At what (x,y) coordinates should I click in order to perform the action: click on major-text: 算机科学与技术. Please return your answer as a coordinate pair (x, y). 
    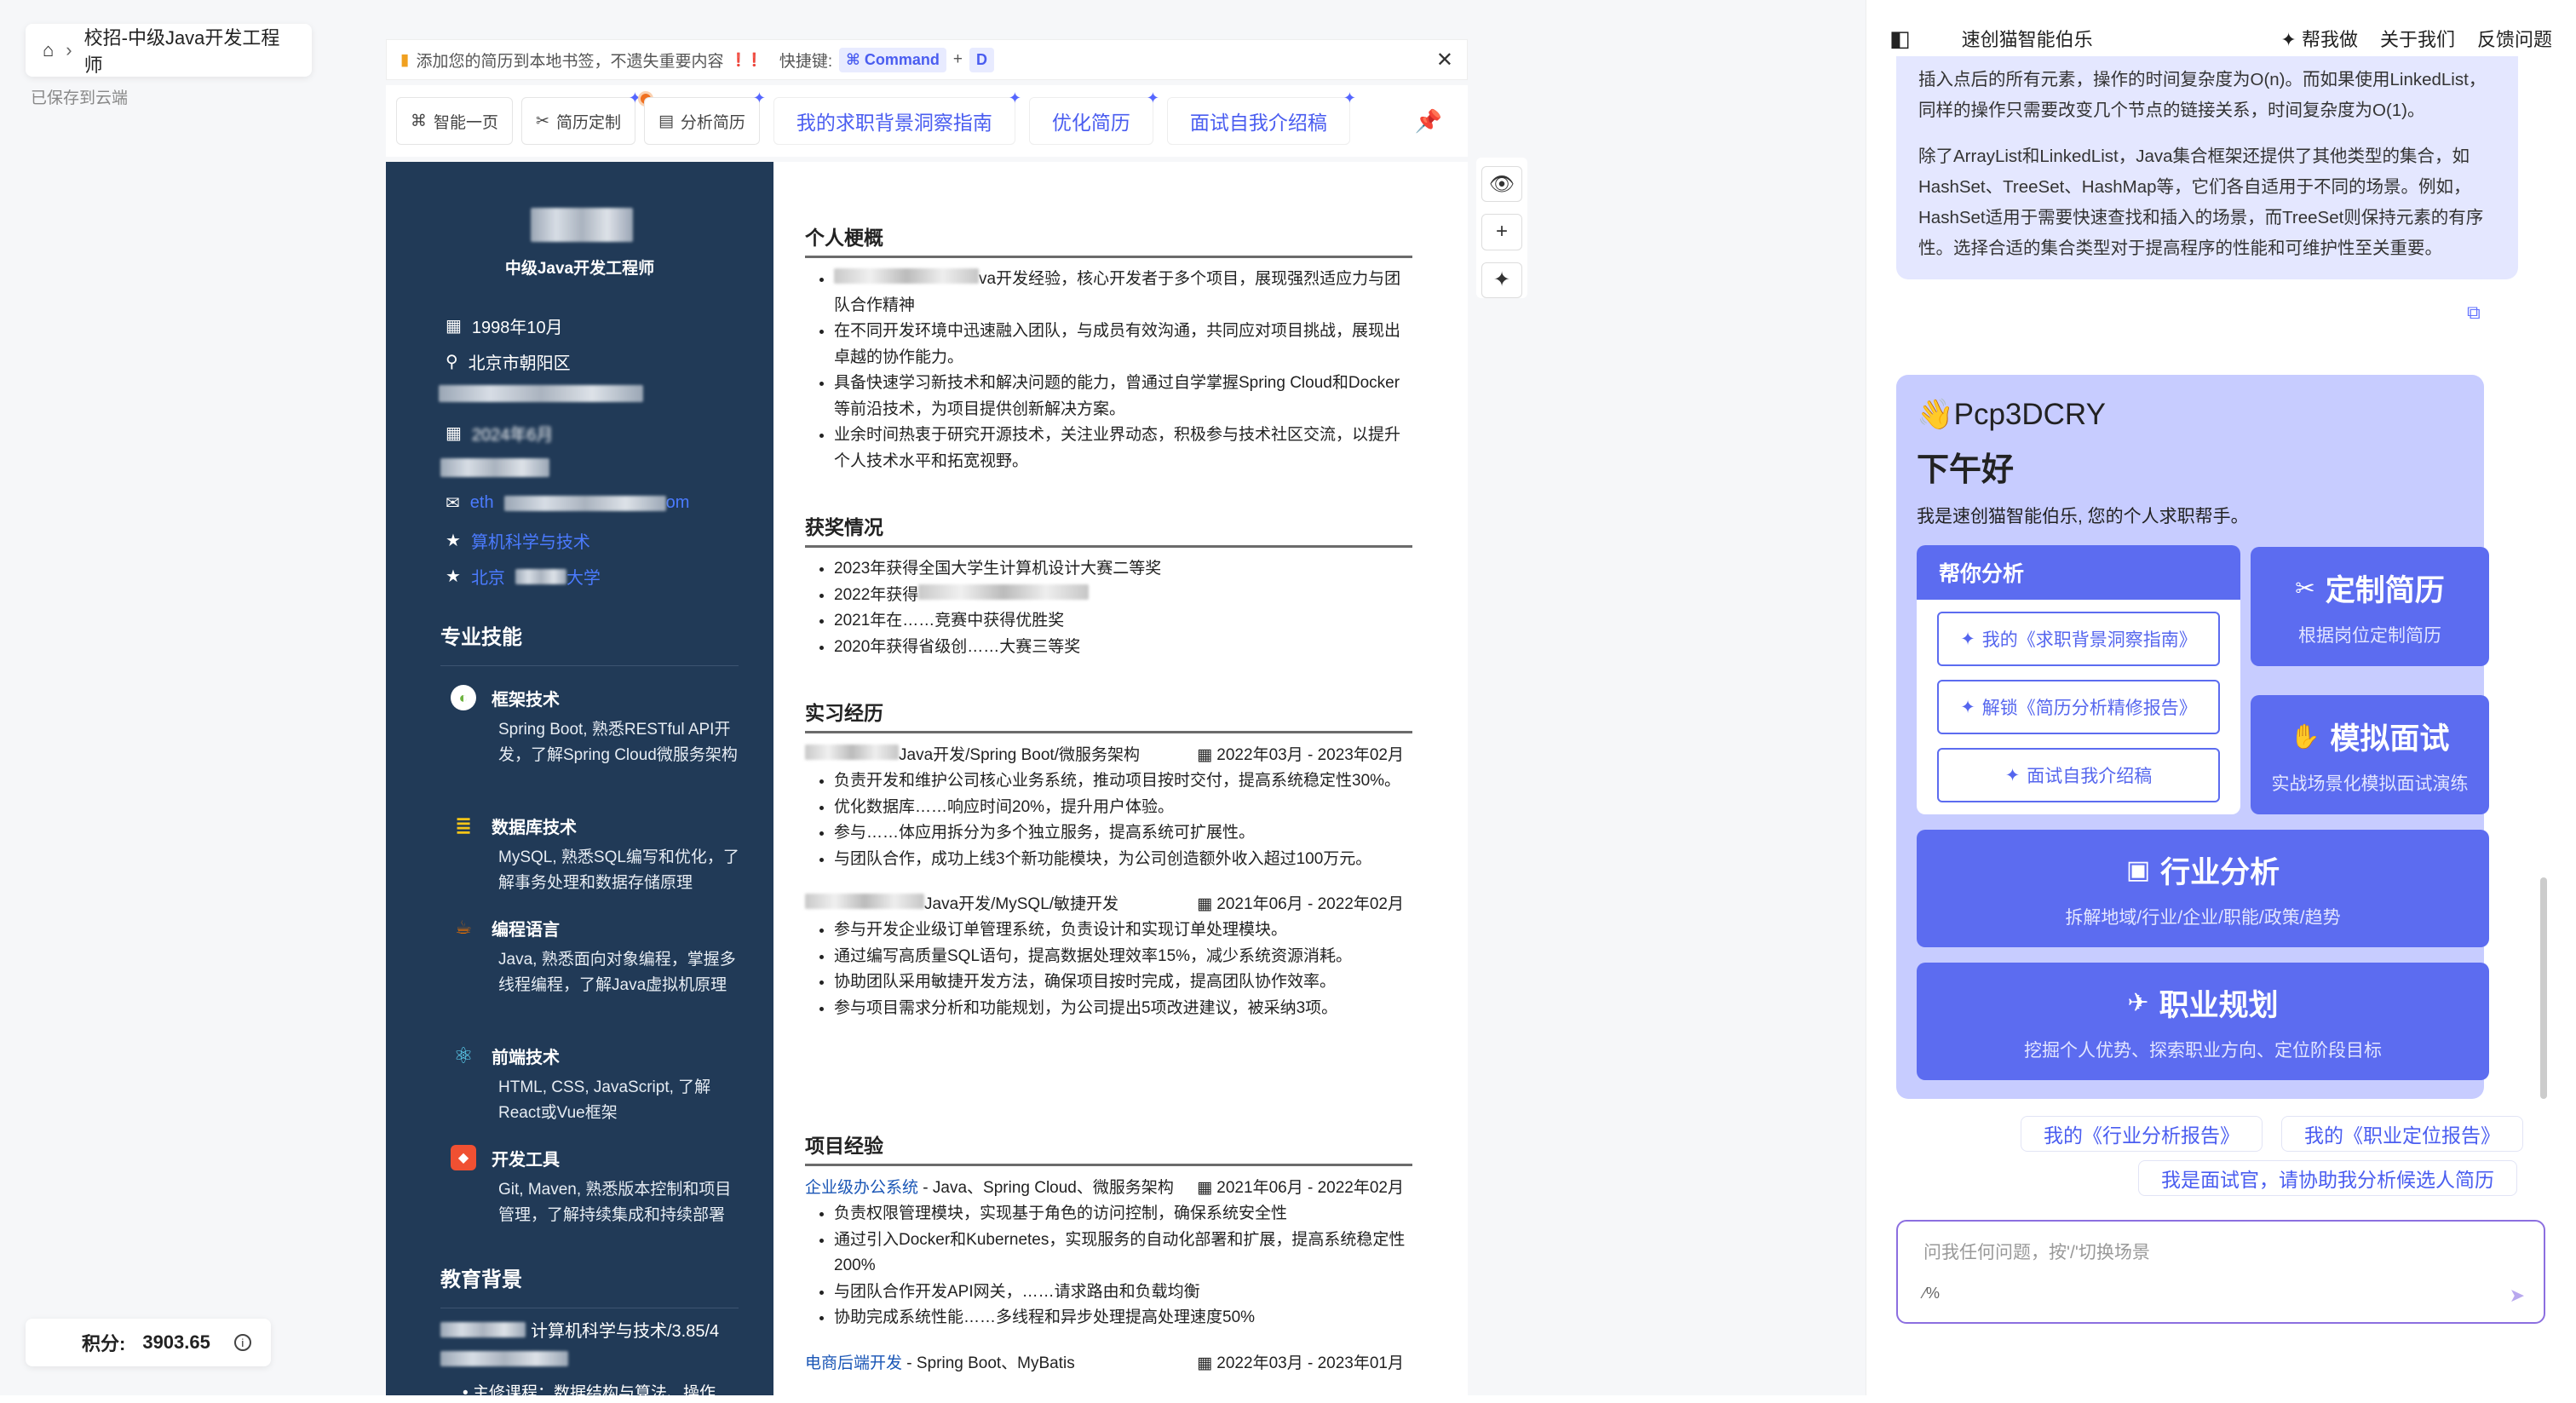
    Looking at the image, I should click on (530, 543).